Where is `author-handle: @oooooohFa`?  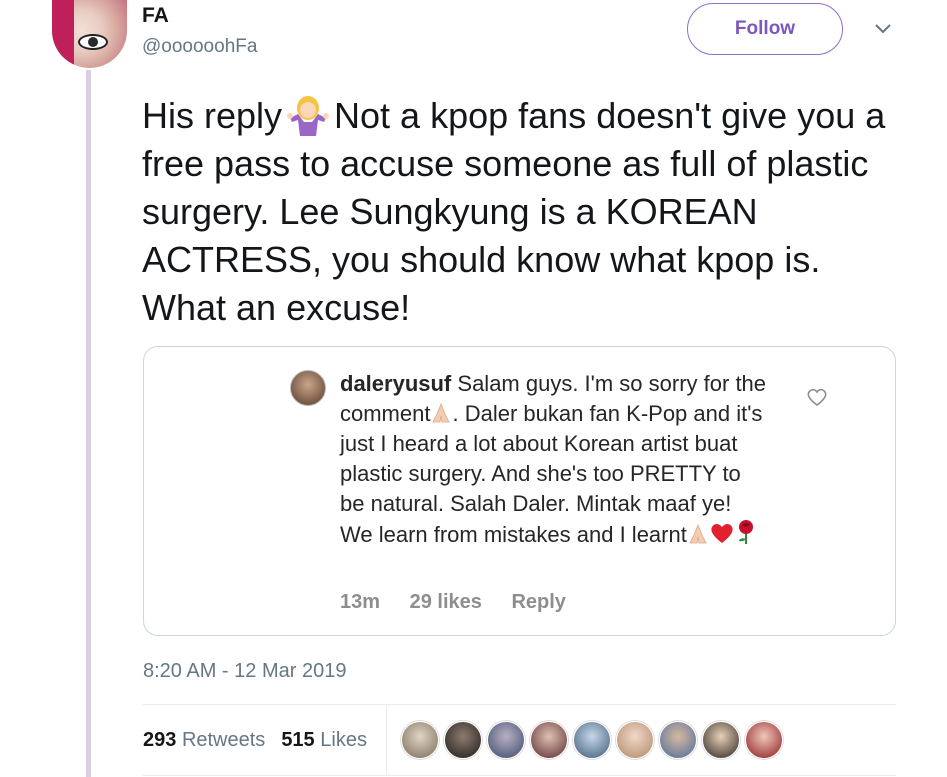 author-handle: @oooooohFa is located at coordinates (199, 47).